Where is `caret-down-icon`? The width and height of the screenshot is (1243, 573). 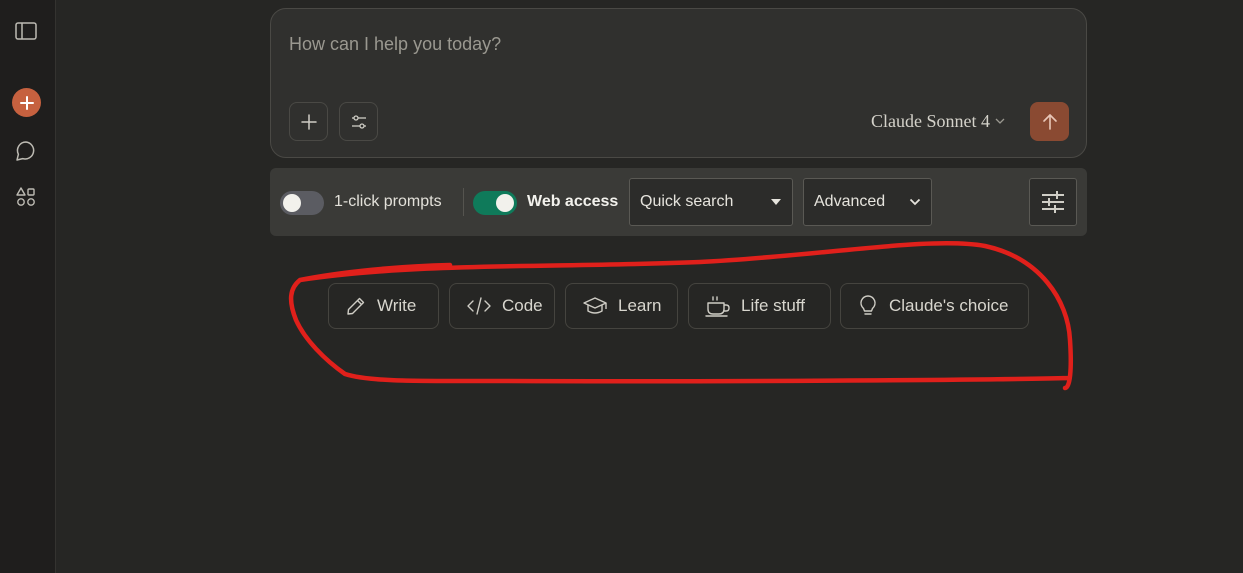 caret-down-icon is located at coordinates (776, 202).